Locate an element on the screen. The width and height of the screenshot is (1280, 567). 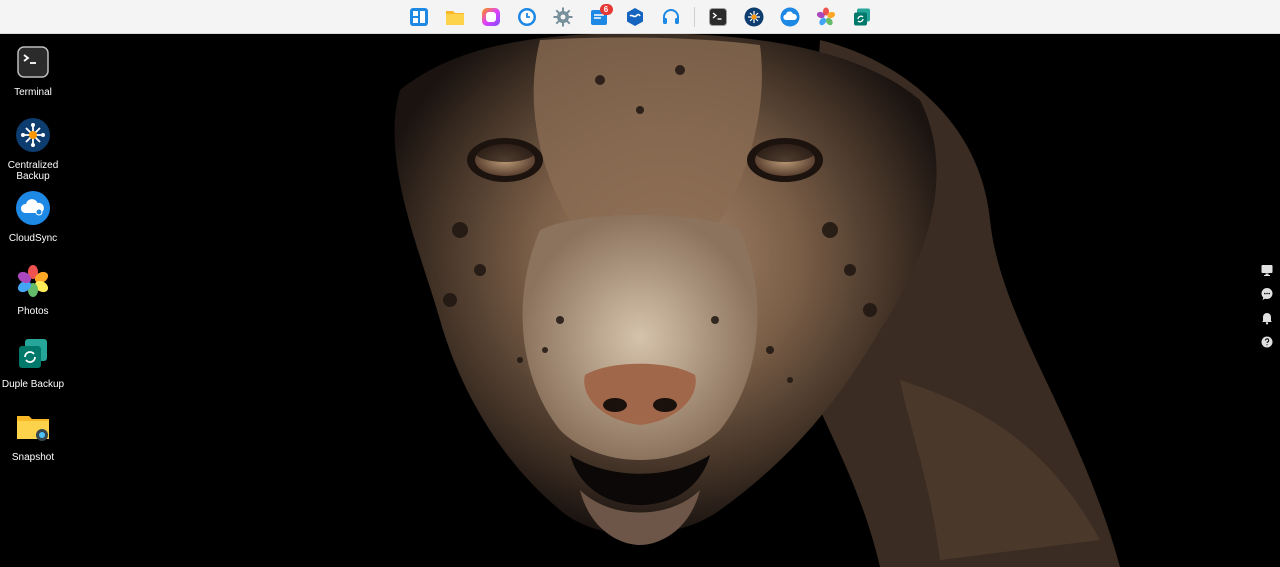
monitor-button is located at coordinates (1267, 270).